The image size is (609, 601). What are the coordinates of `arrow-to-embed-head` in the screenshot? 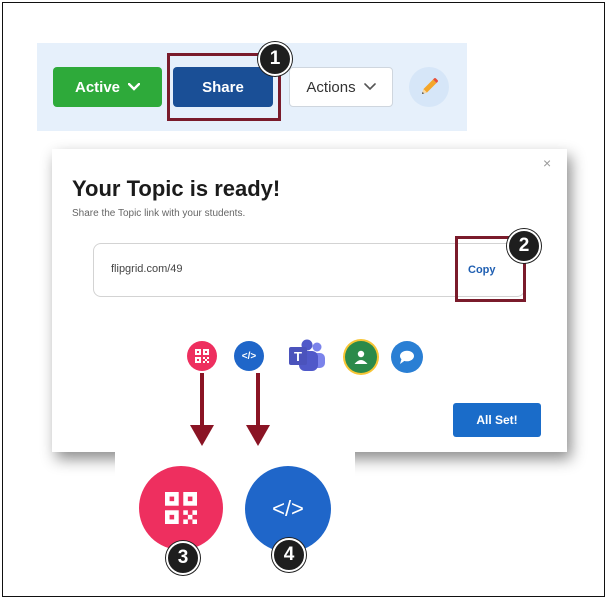 It's located at (258, 435).